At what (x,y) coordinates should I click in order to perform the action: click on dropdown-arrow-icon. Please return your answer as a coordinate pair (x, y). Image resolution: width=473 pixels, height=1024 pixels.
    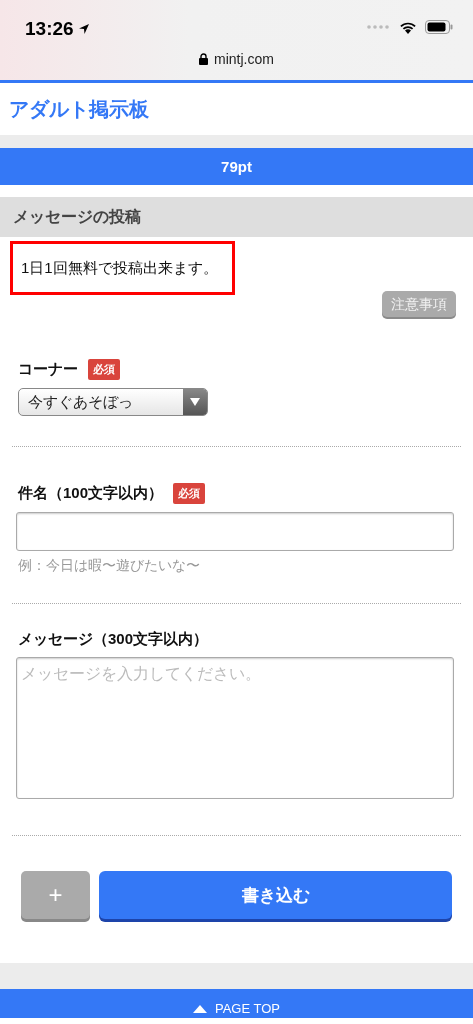
    Looking at the image, I should click on (195, 402).